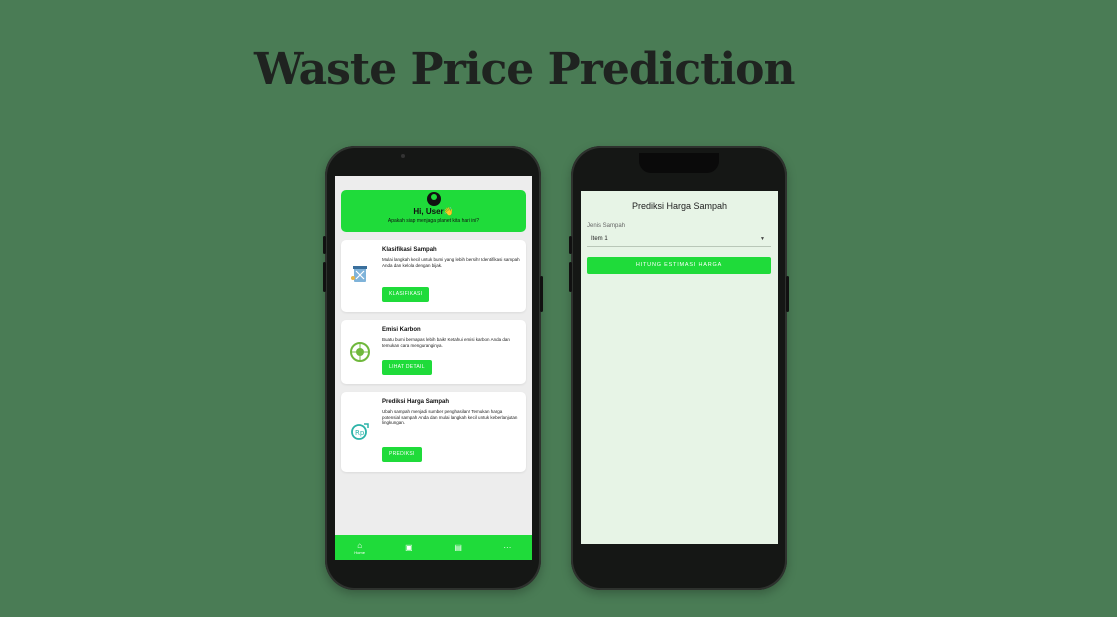  Describe the element at coordinates (401, 330) in the screenshot. I see `card-title: Emisi Karbon` at that location.